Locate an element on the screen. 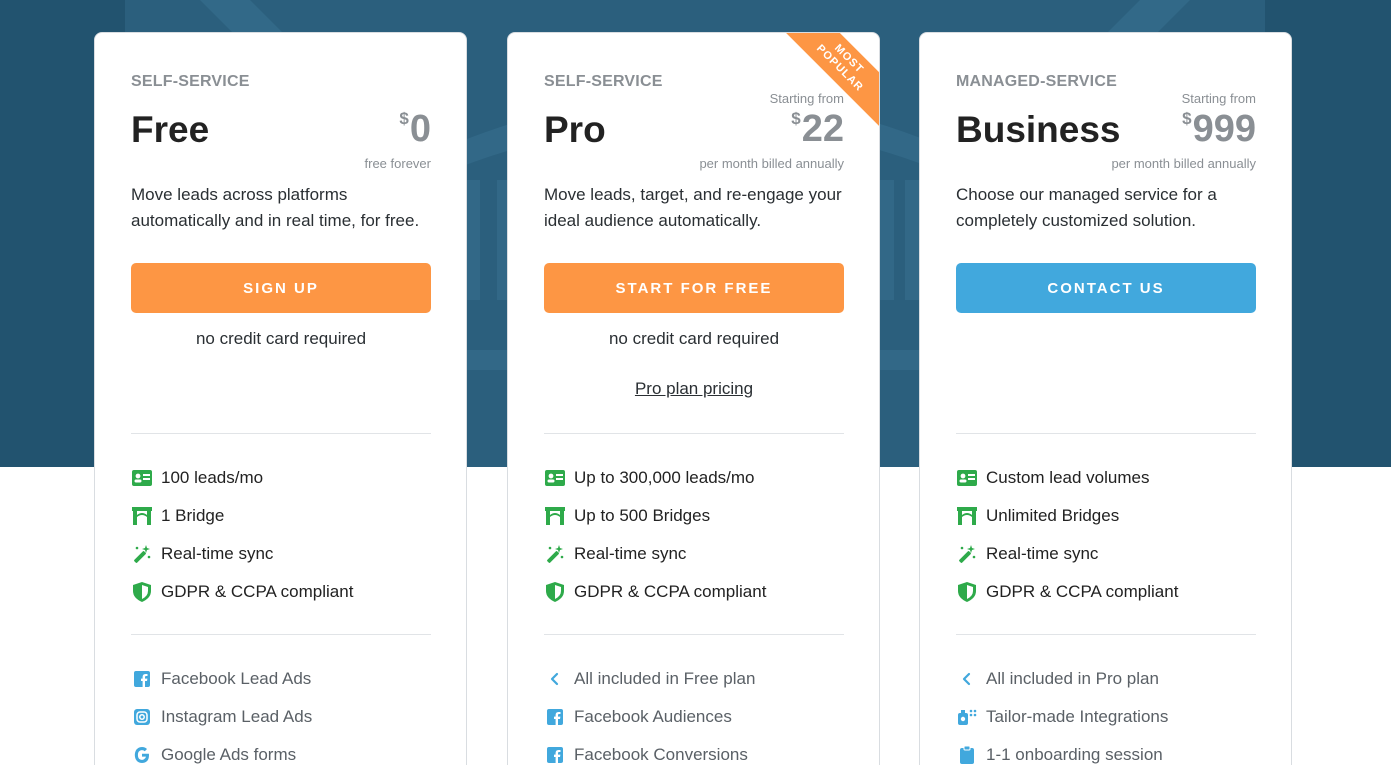 The image size is (1391, 765). integration-label: 1-1 onboarding session is located at coordinates (1074, 754).